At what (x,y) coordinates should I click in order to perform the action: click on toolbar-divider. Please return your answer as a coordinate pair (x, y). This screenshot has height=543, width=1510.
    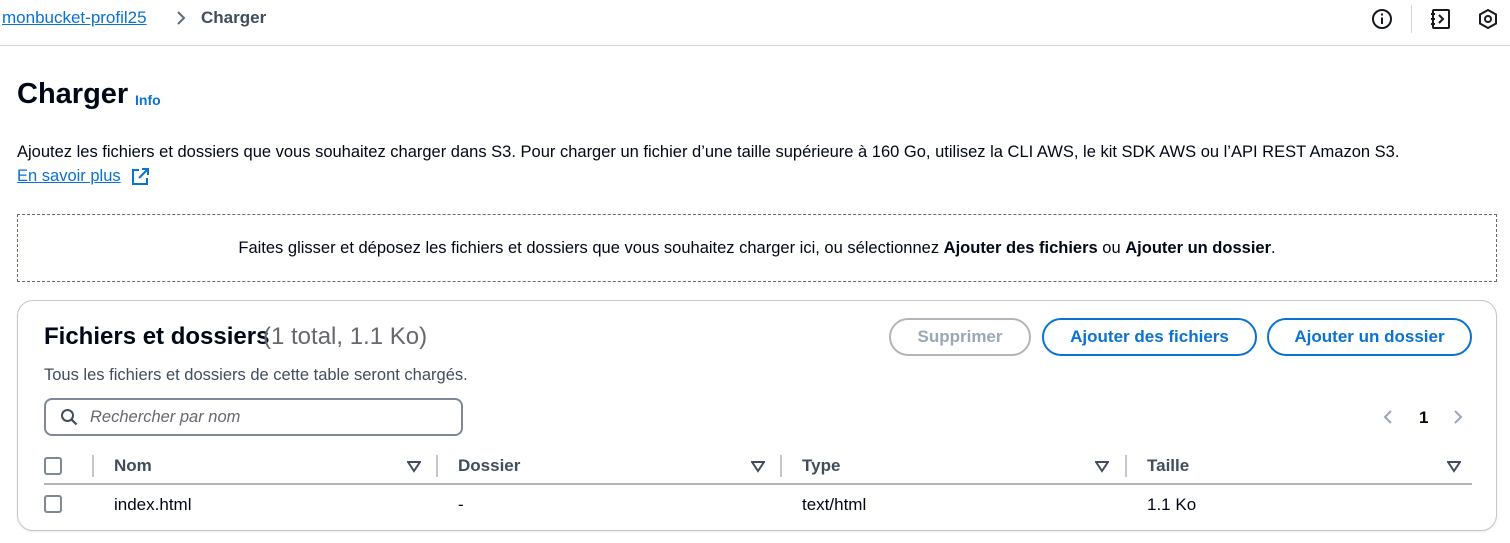
    Looking at the image, I should click on (1411, 19).